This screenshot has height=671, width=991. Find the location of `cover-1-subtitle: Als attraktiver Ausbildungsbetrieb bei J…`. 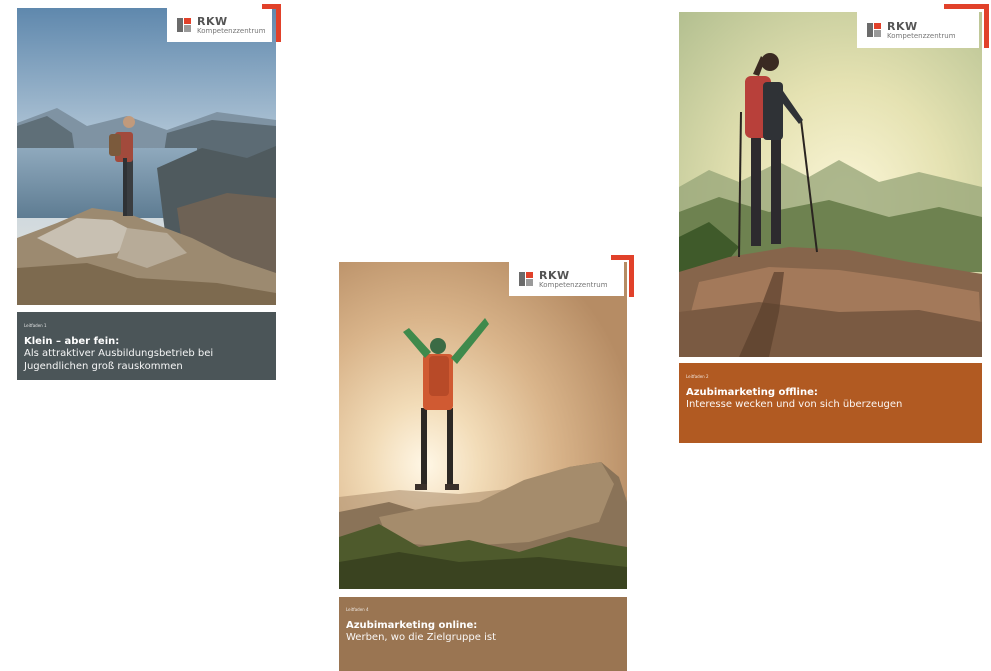

cover-1-subtitle: Als attraktiver Ausbildungsbetrieb bei J… is located at coordinates (119, 360).